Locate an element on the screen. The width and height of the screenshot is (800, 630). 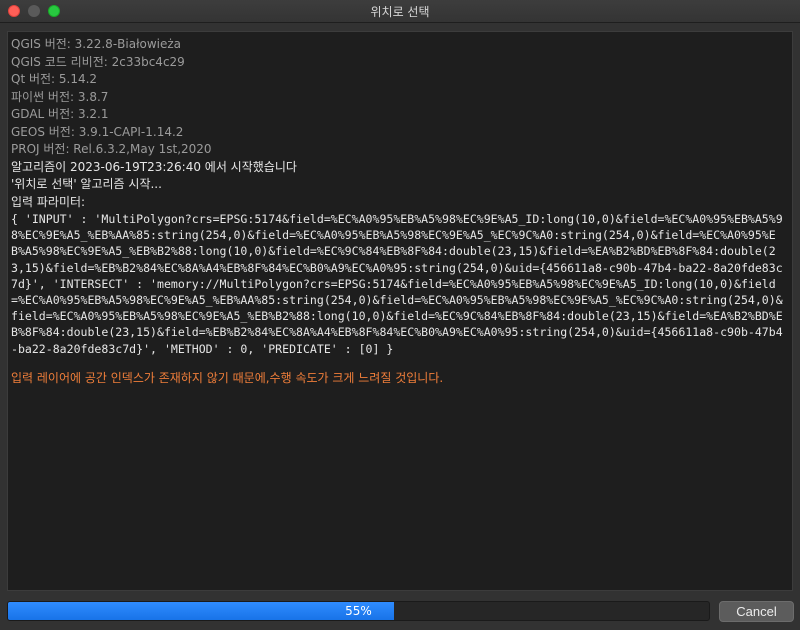
progress-label: 55% is located at coordinates (358, 611).